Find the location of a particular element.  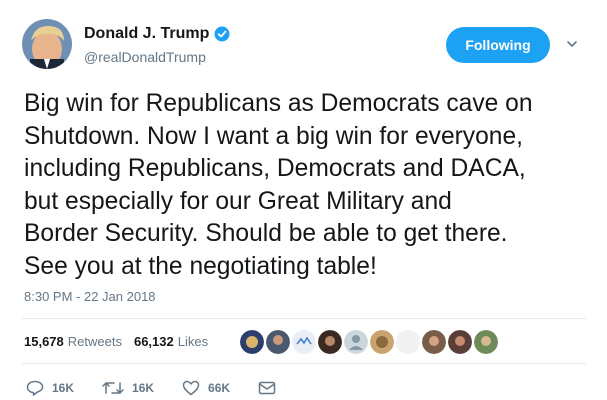

retweet-action: 16K is located at coordinates (128, 388).